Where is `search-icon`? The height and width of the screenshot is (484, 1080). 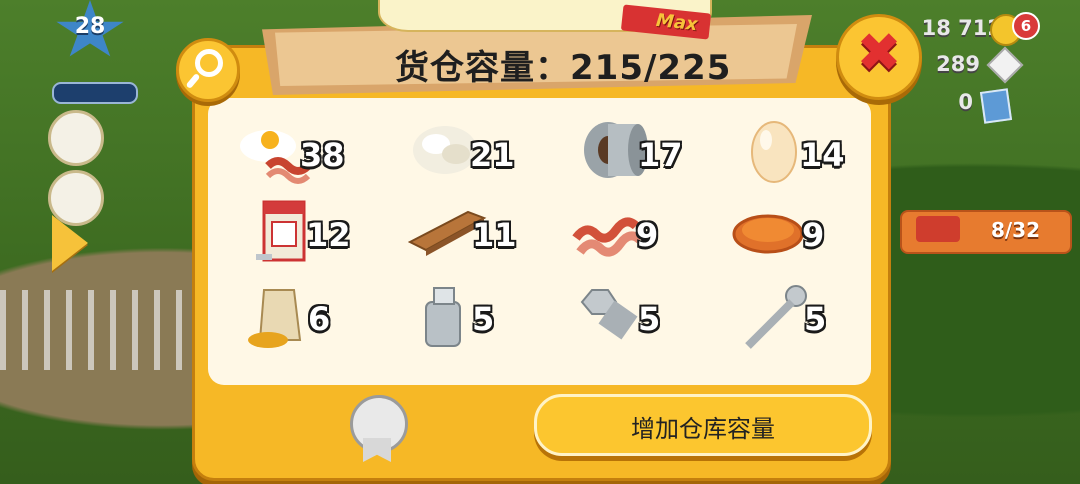
search-icon is located at coordinates (209, 63).